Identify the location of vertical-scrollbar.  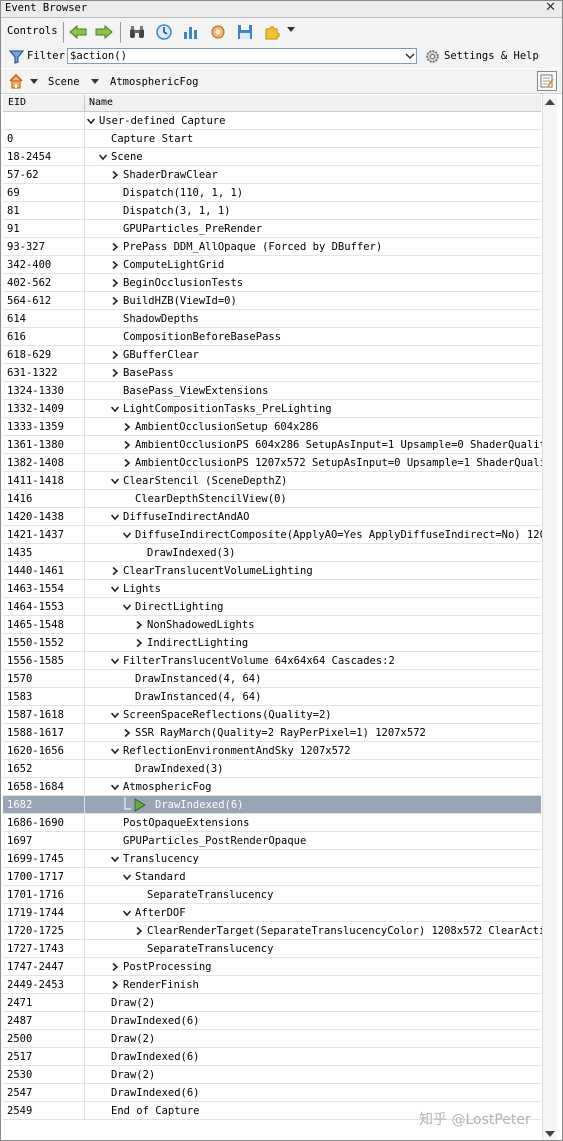
(549, 617).